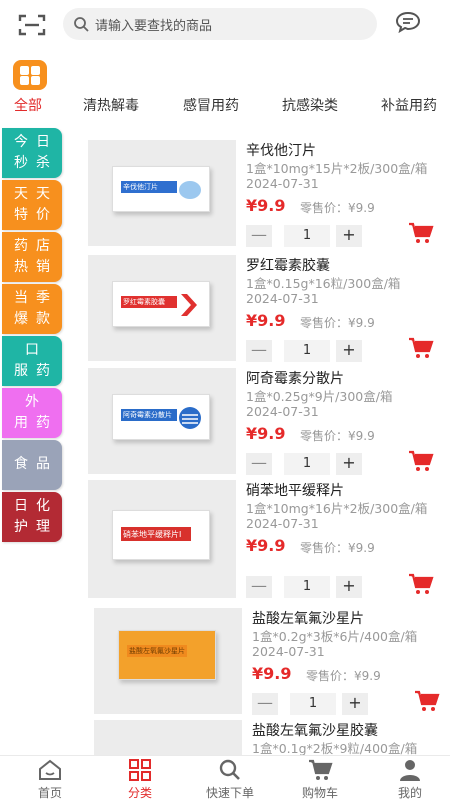  I want to click on category-tabs: 全部 清热解毒 感冒用药 抗感染类 补益用药, so click(225, 106).